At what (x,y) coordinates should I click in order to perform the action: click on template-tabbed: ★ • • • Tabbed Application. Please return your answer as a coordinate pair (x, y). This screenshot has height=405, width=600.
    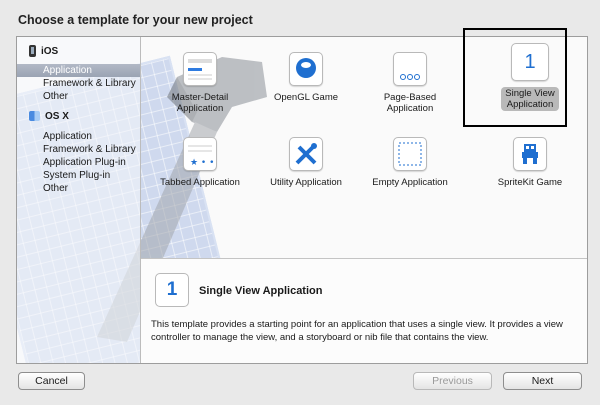
    Looking at the image, I should click on (200, 162).